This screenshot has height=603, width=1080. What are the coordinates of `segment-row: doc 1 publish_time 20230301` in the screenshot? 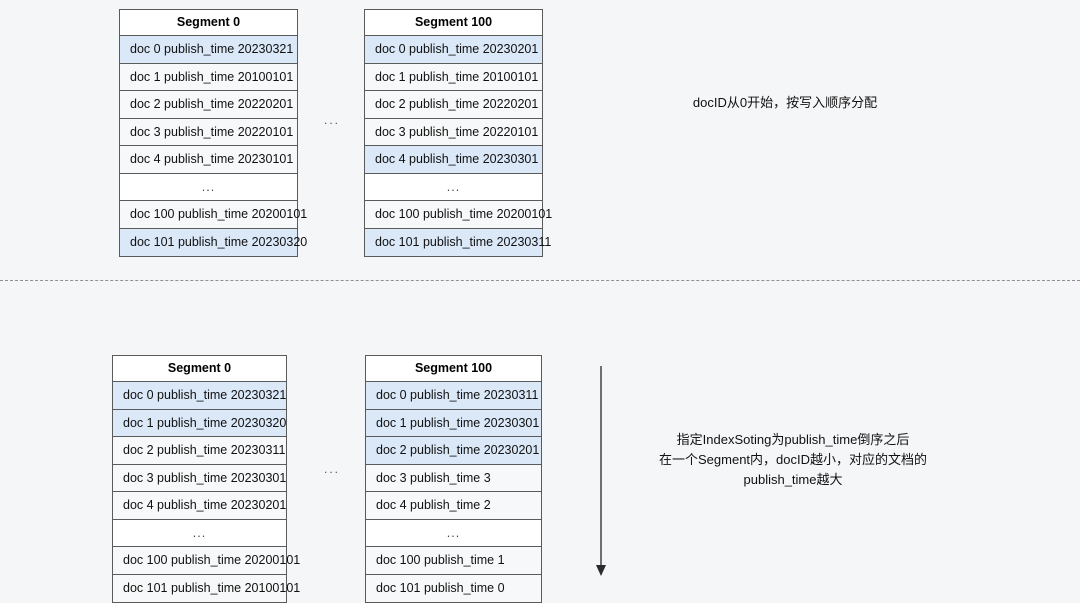 It's located at (453, 423).